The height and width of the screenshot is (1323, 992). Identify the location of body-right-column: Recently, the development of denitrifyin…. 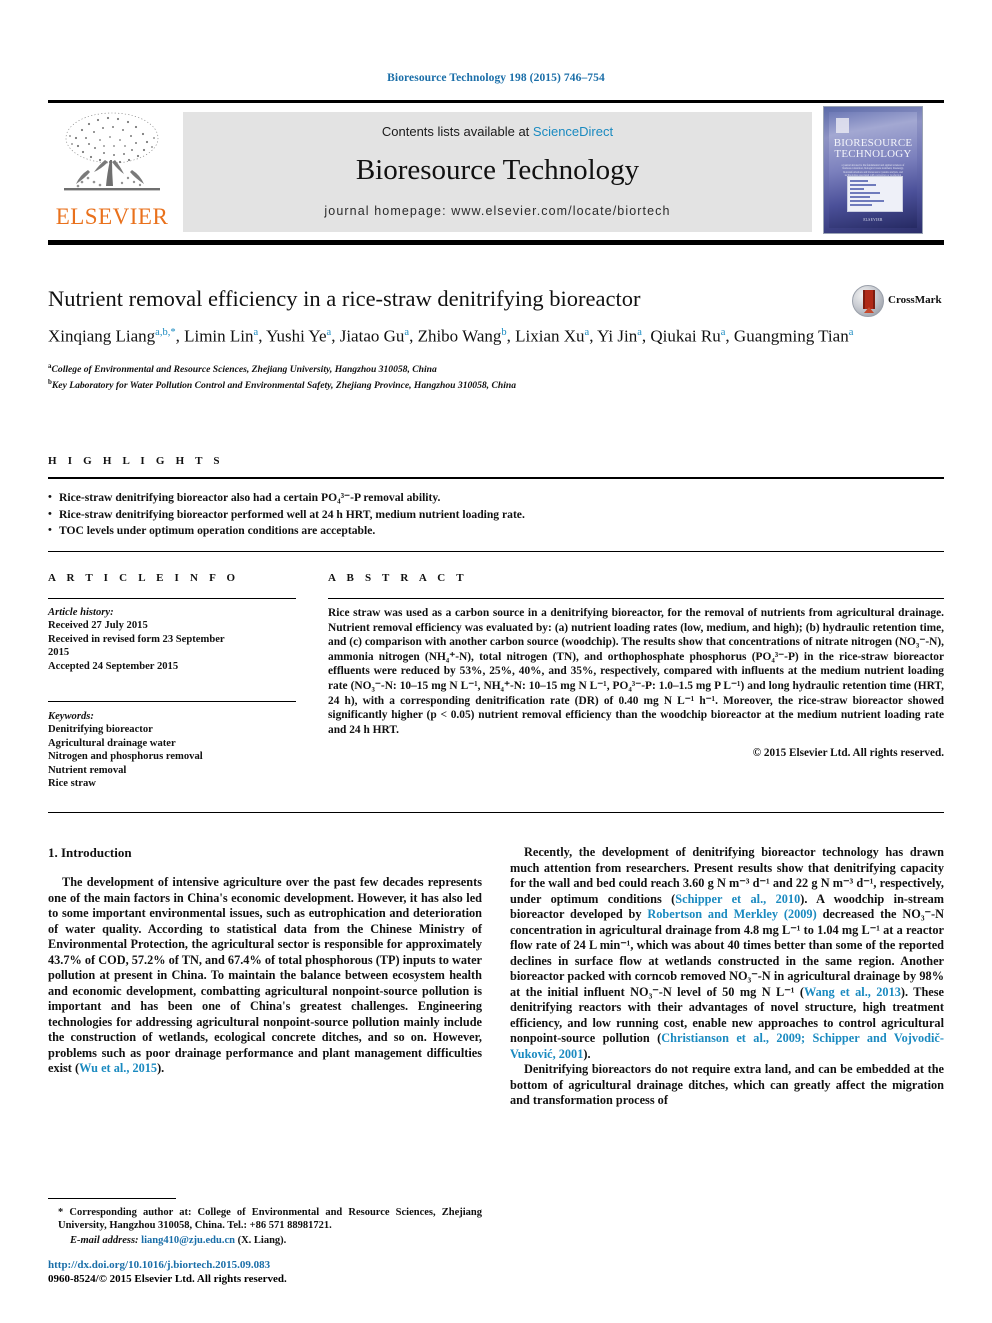
(727, 977).